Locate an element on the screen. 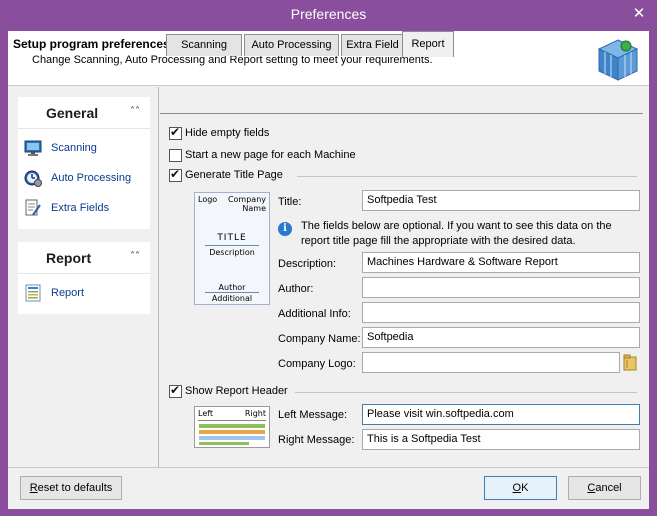 The image size is (657, 516). hide-empty-fields-label: Hide empty fields is located at coordinates (227, 133).